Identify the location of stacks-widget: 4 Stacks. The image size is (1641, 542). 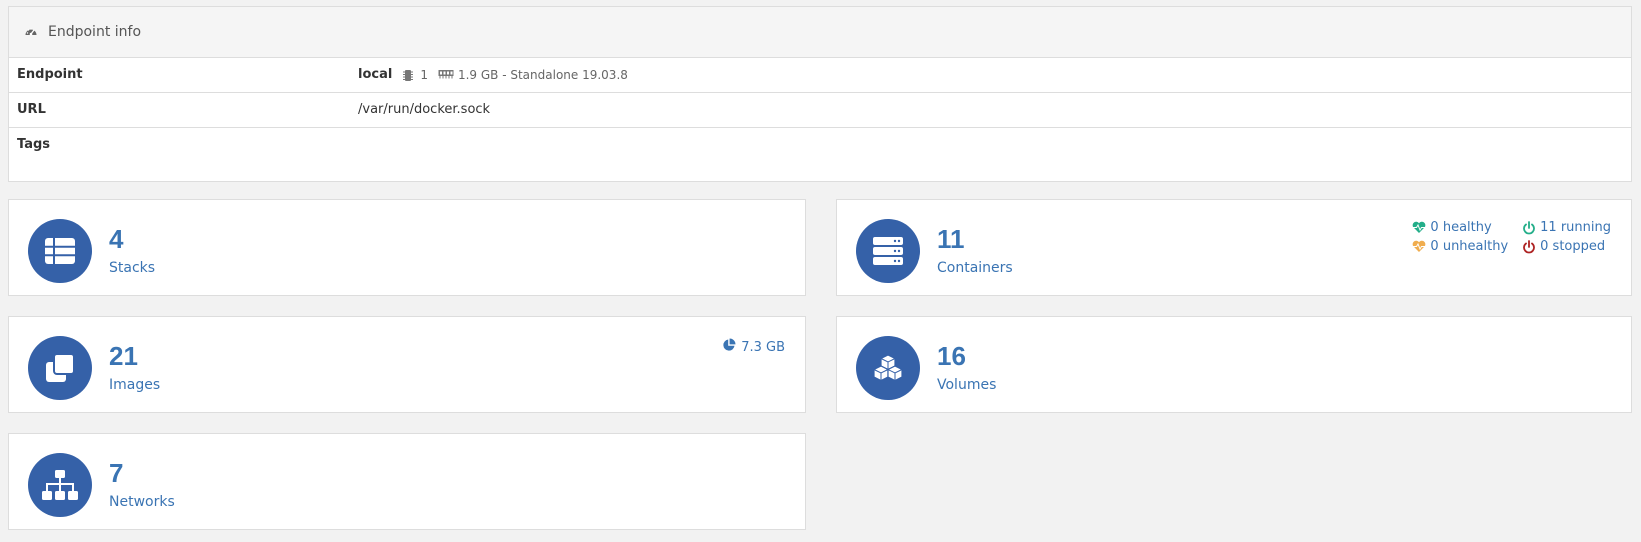
(407, 247).